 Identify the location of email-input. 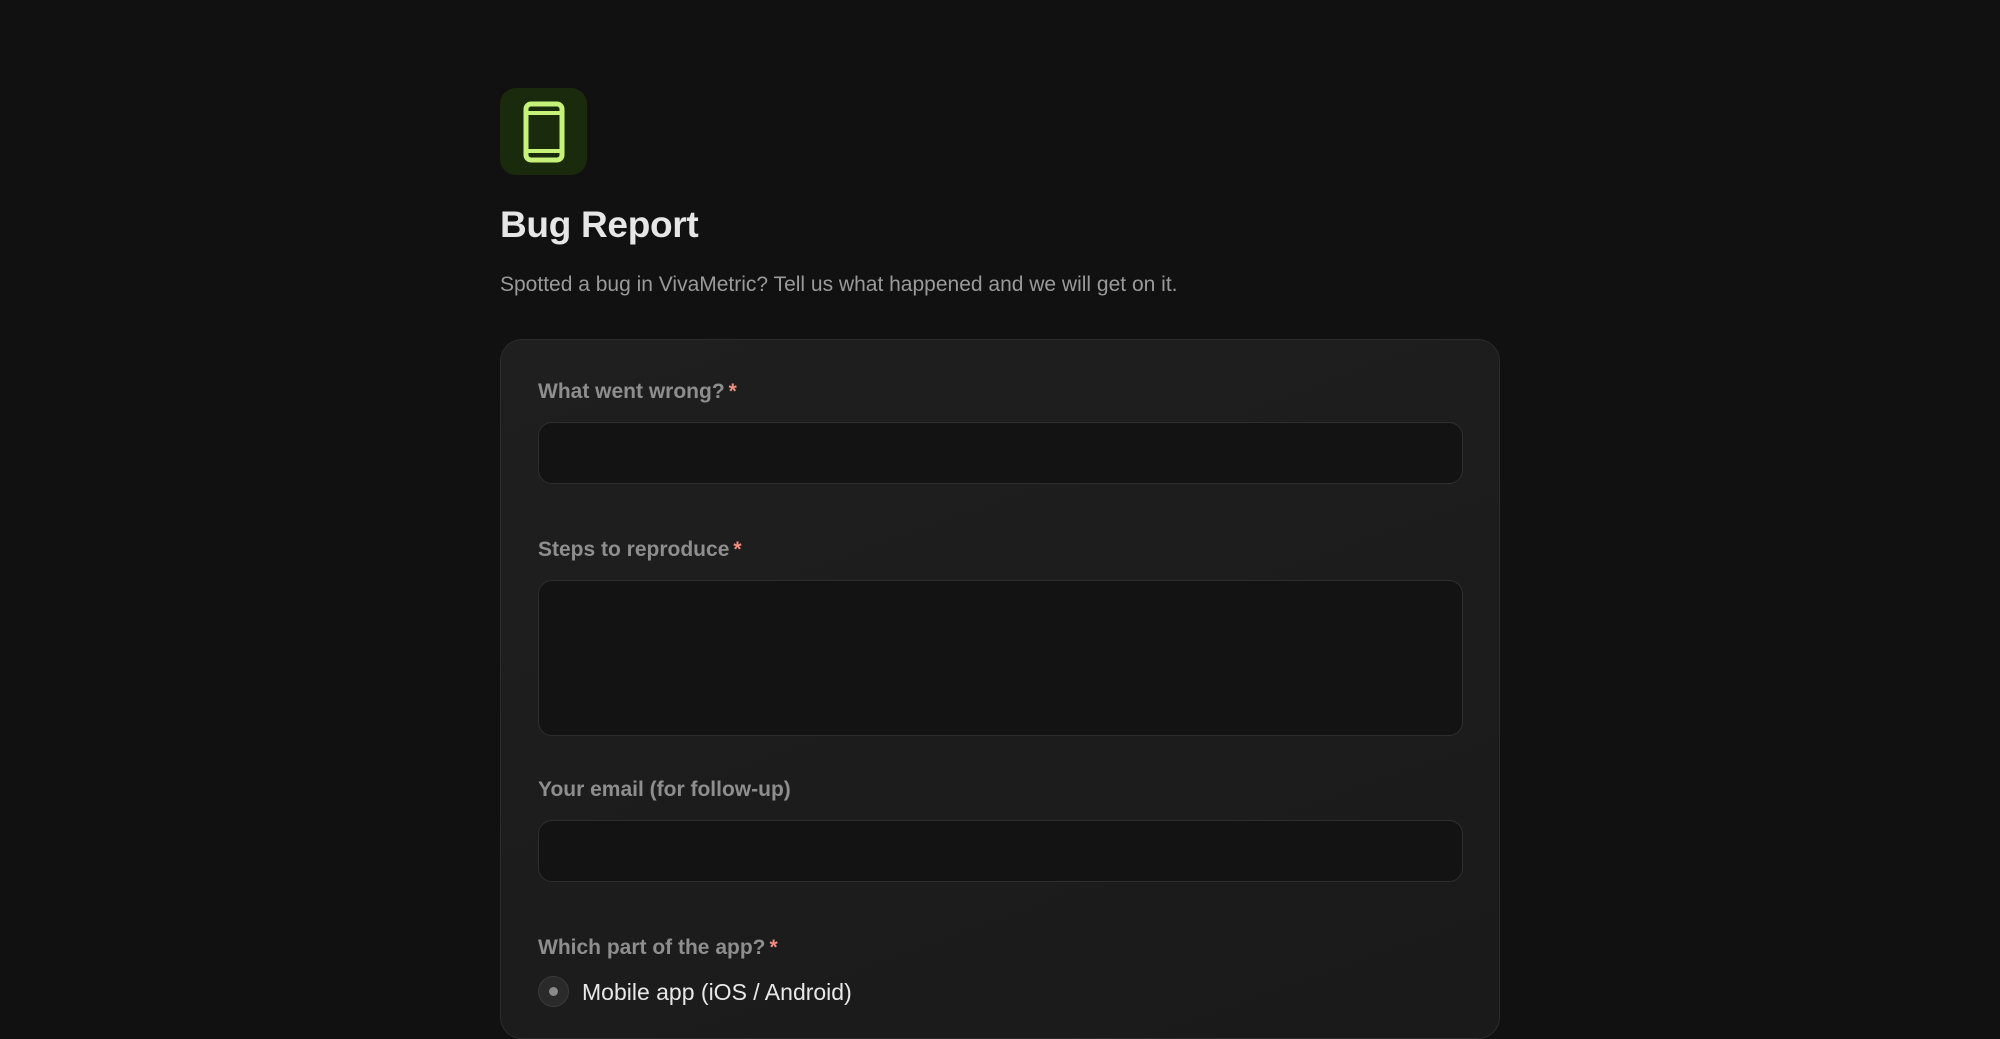
(1000, 851).